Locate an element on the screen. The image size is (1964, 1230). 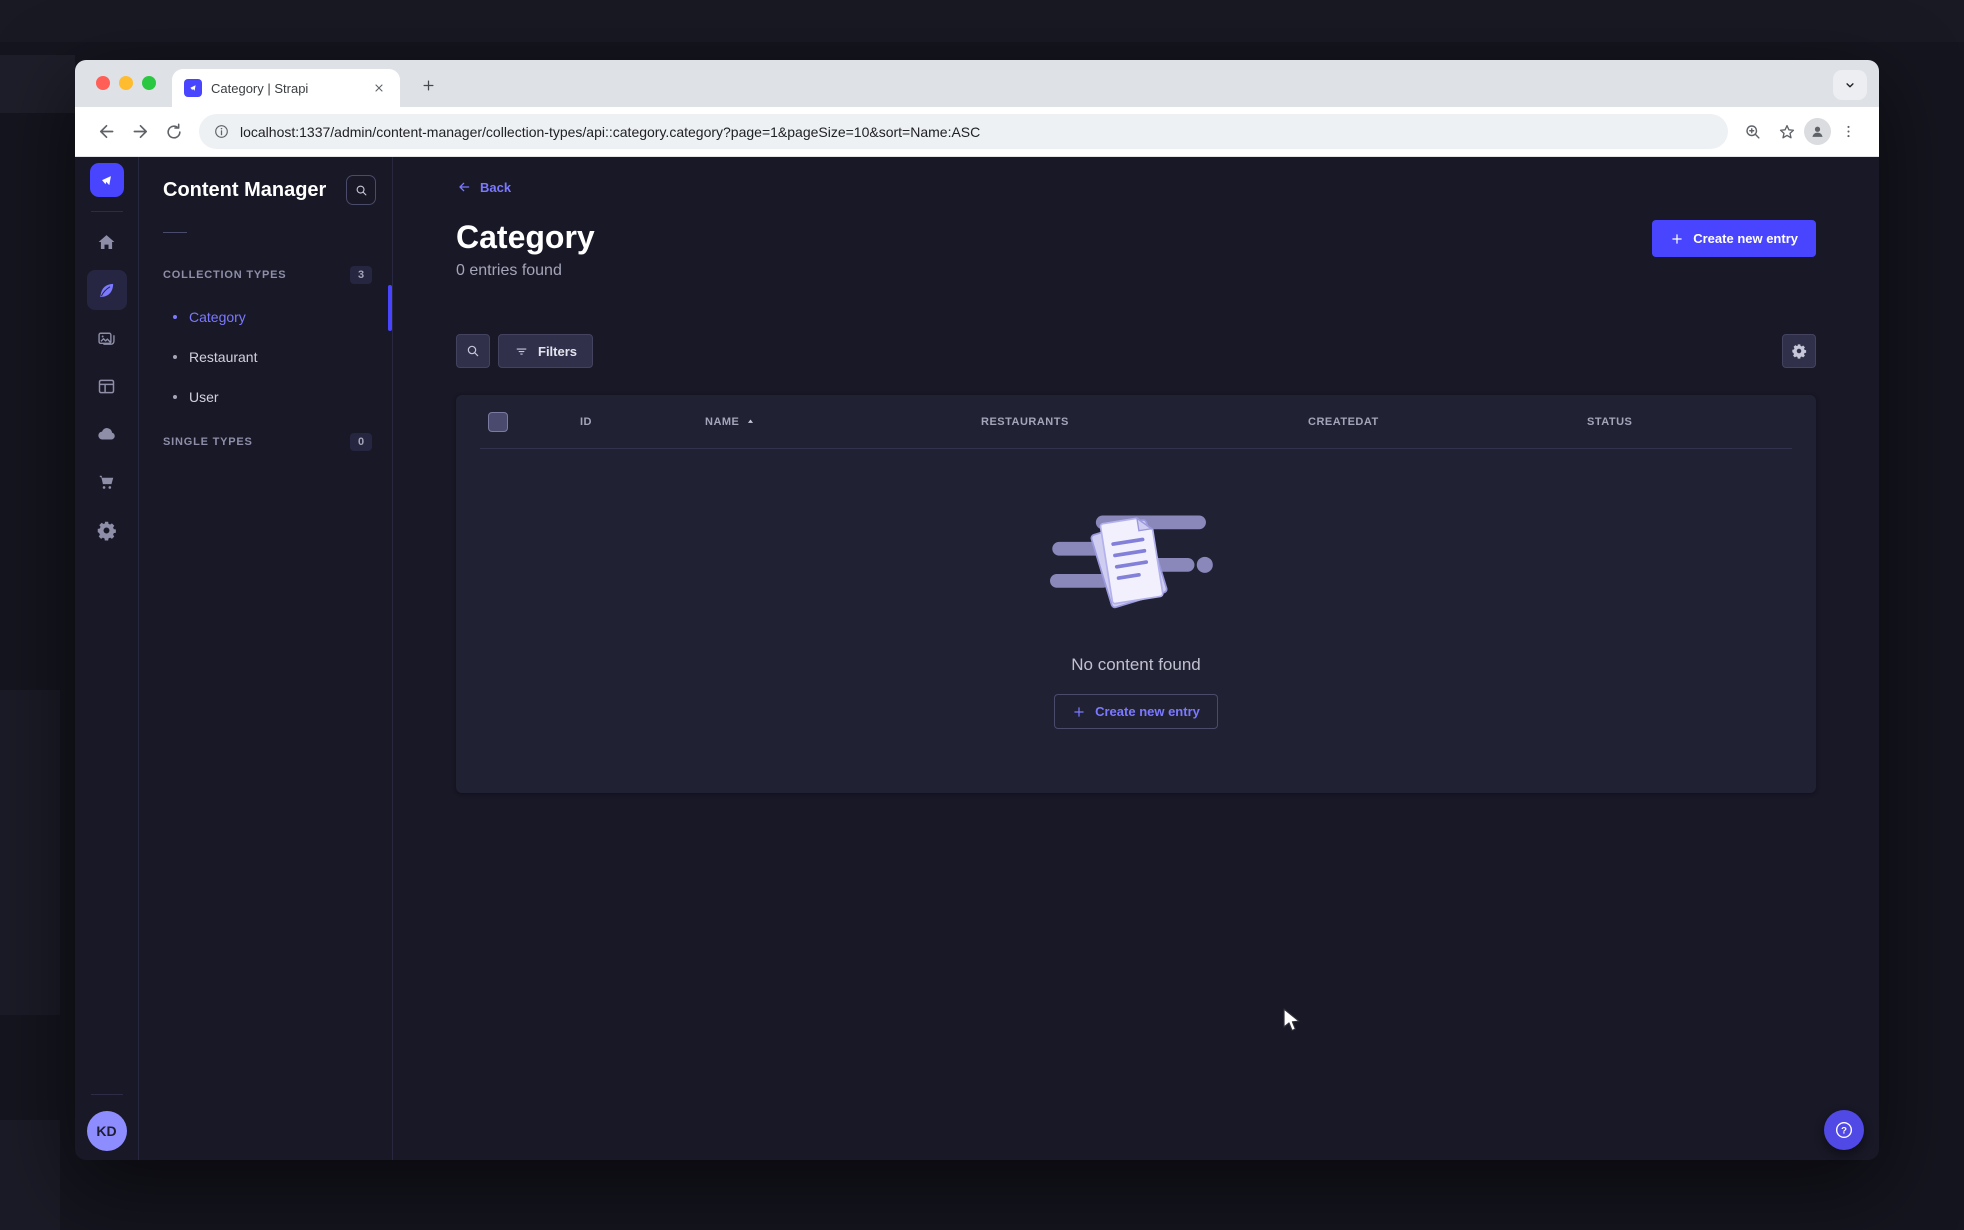
collection-types-label: COLLECTION TYPES is located at coordinates (225, 275).